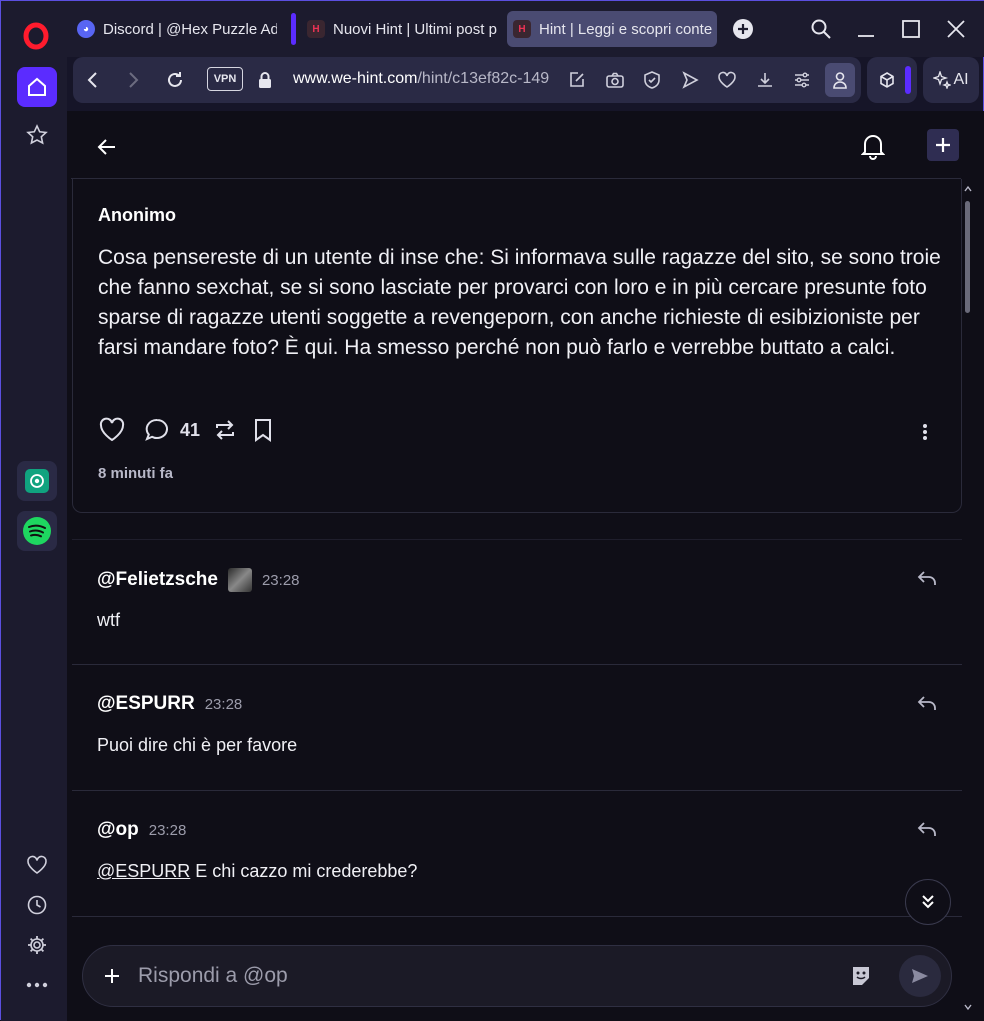 Image resolution: width=984 pixels, height=1021 pixels. I want to click on search-tabs-icon, so click(821, 29).